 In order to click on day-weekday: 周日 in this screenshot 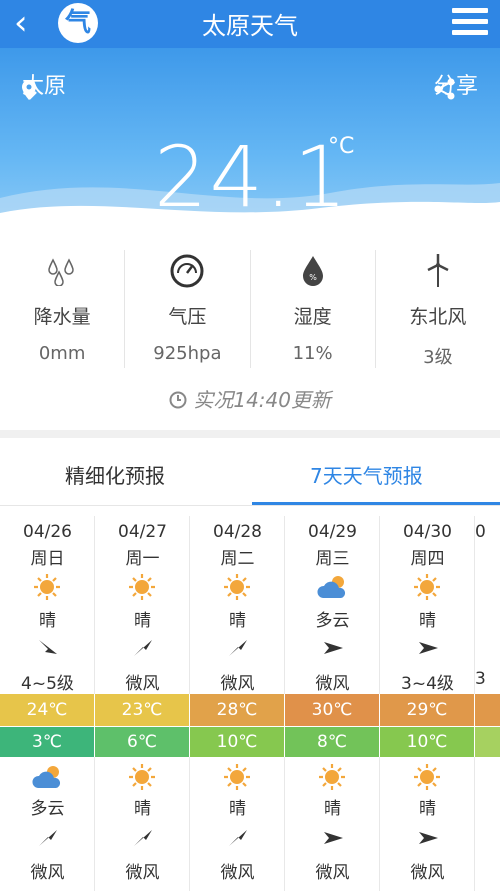, I will do `click(47, 559)`.